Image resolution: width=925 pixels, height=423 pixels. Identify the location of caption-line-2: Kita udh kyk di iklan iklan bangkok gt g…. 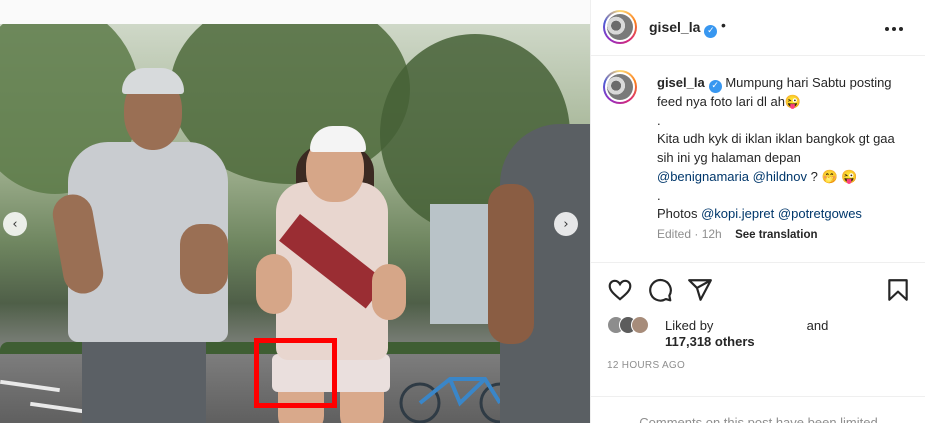
(776, 148).